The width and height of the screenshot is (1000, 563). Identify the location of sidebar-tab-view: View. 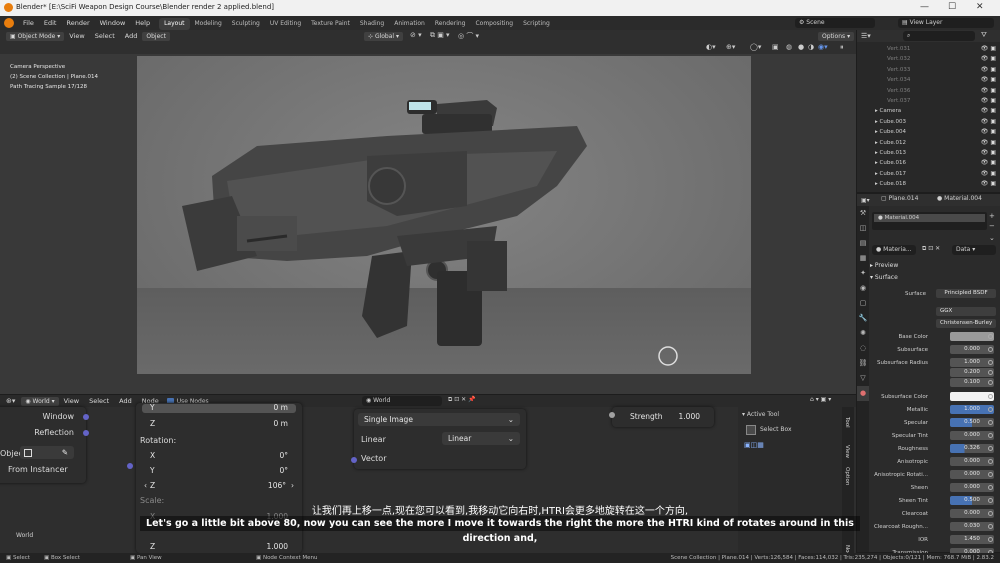
(847, 451).